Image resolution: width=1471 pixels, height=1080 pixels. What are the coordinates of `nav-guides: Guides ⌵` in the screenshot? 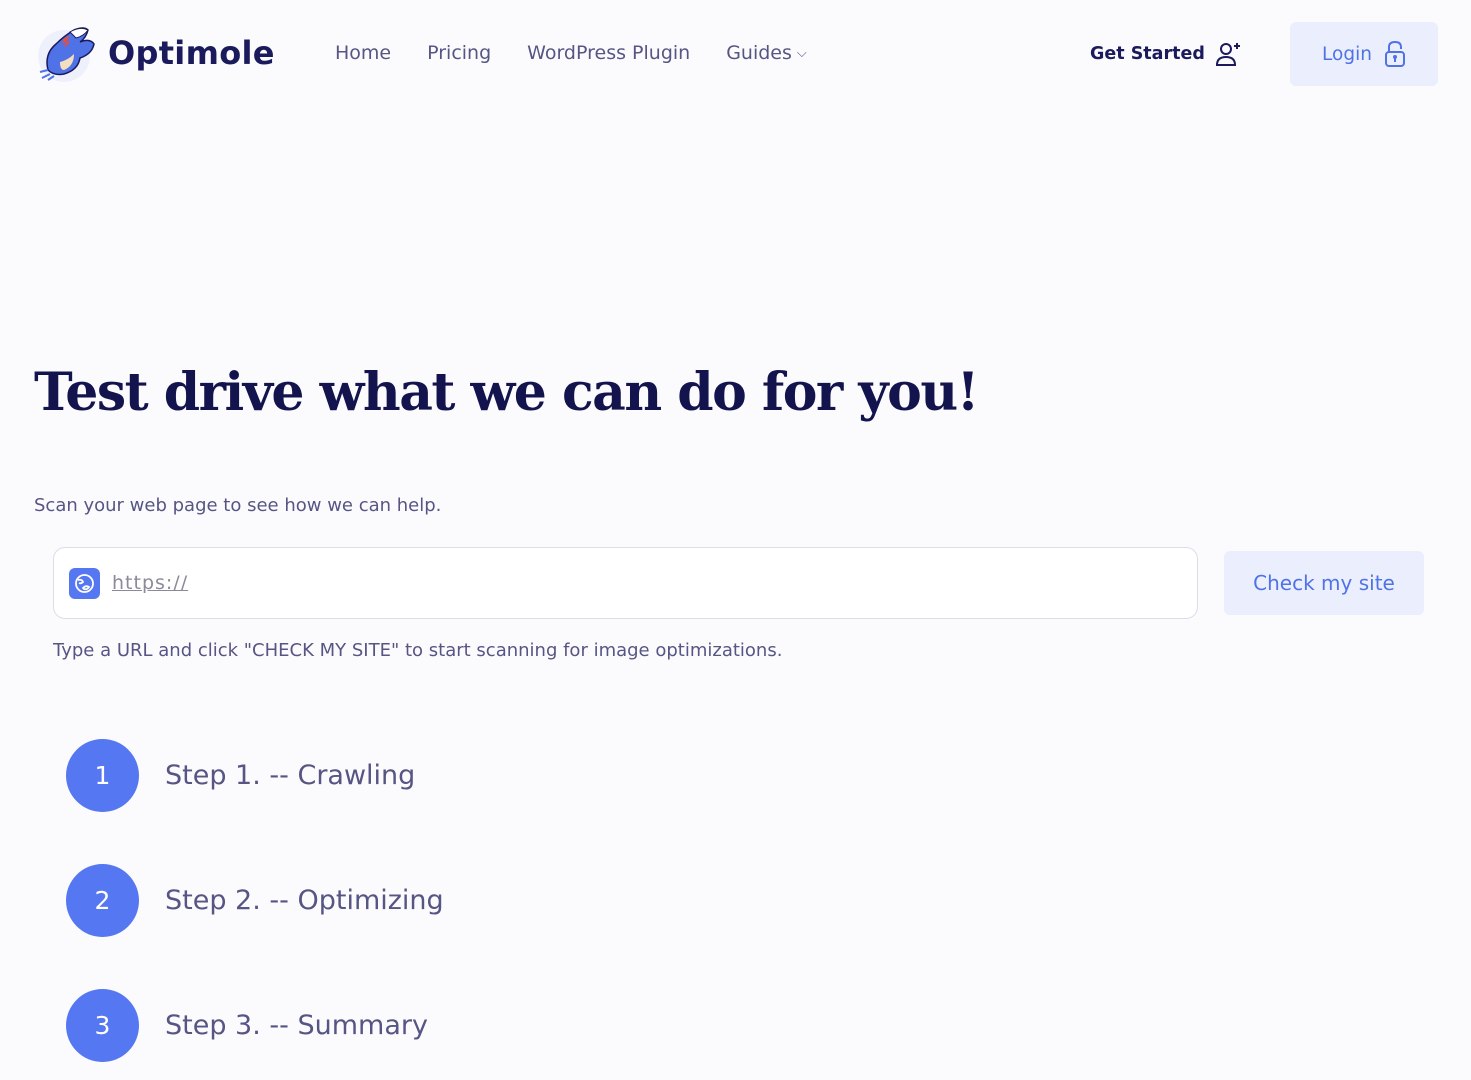 It's located at (766, 53).